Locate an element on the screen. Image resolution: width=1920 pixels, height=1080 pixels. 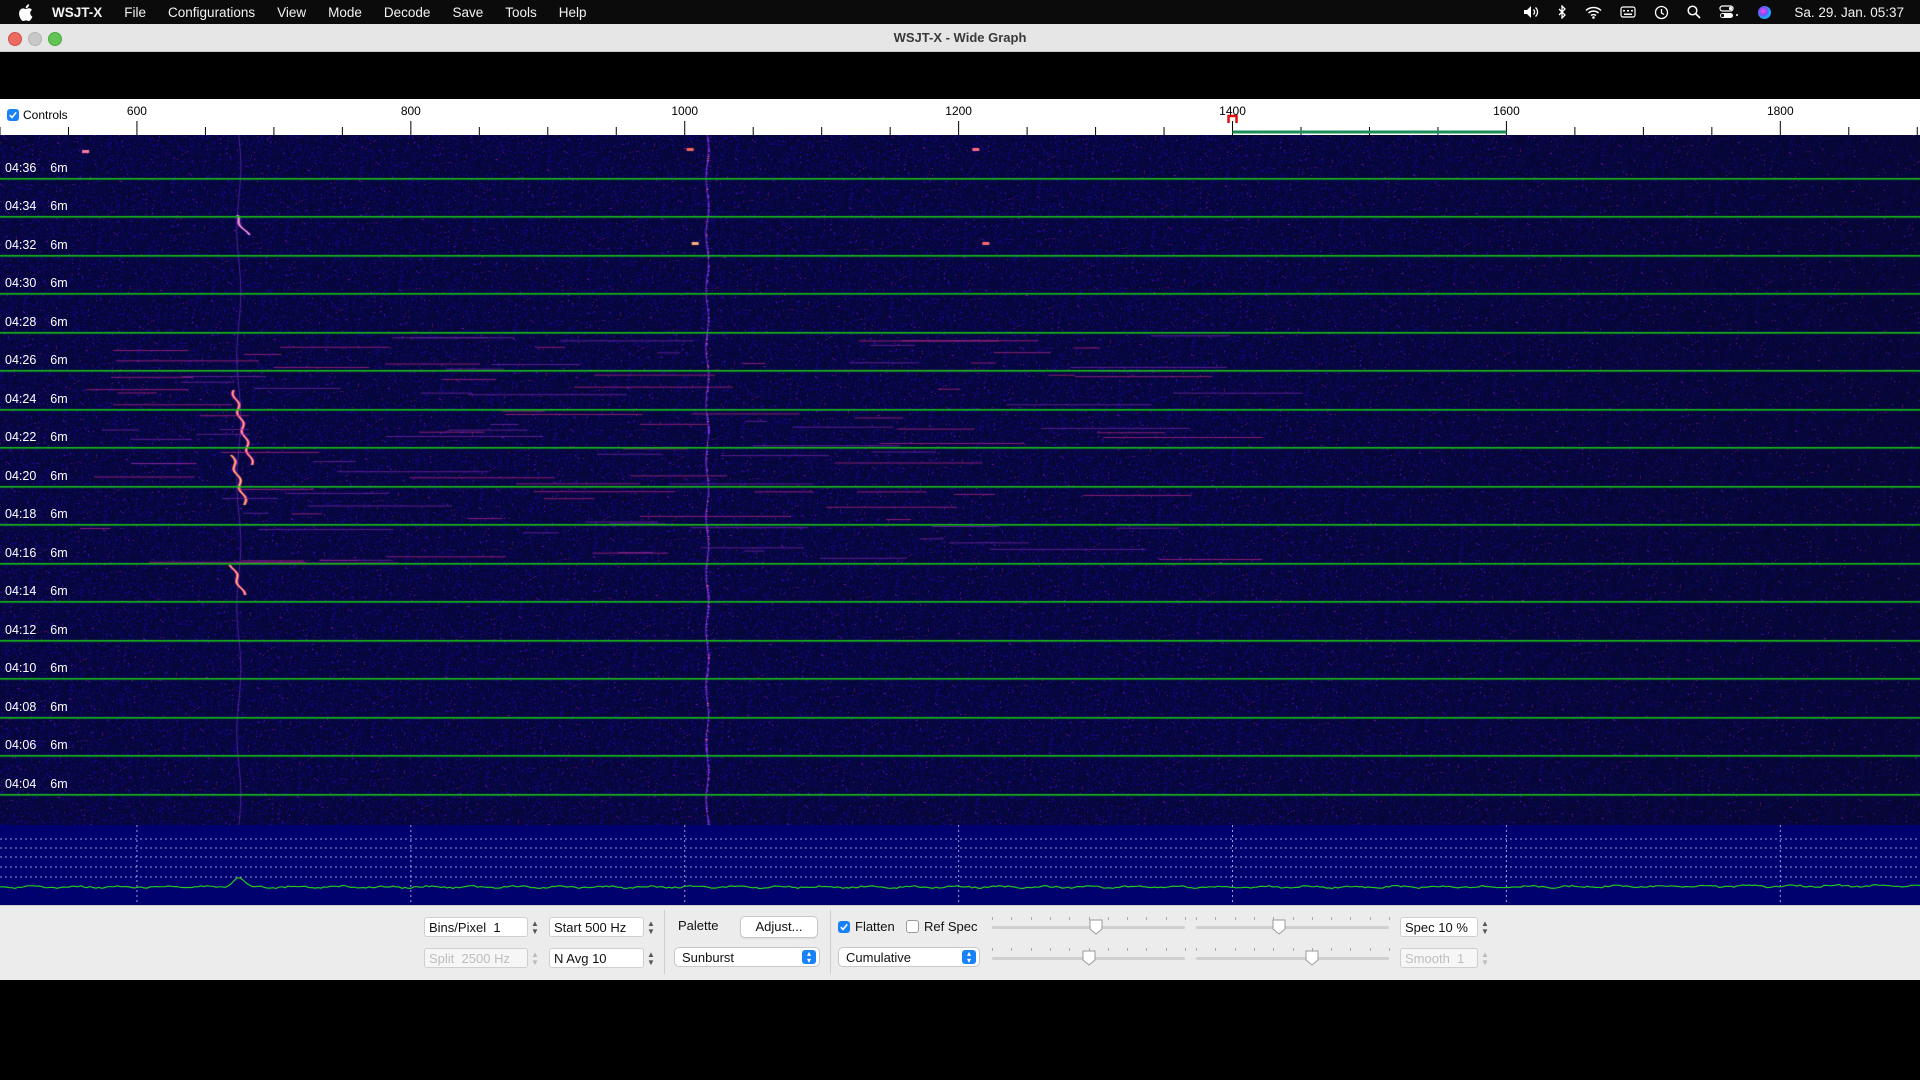
spec-stepper-icon: ▲ ▼ is located at coordinates (1485, 928).